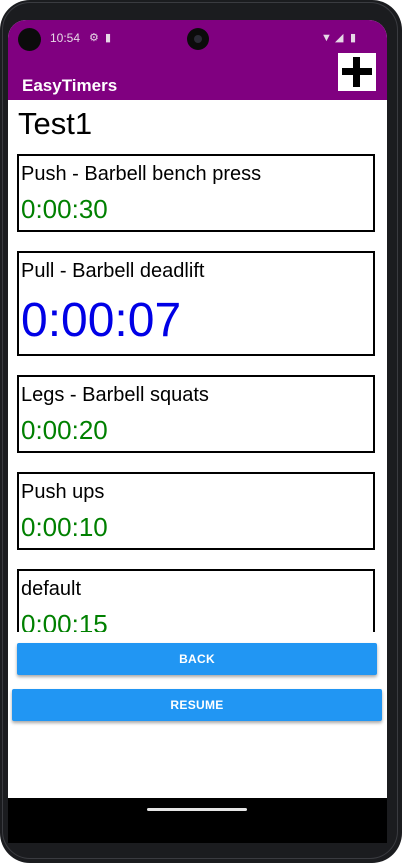  I want to click on timer-value: 0:00:10, so click(64, 527).